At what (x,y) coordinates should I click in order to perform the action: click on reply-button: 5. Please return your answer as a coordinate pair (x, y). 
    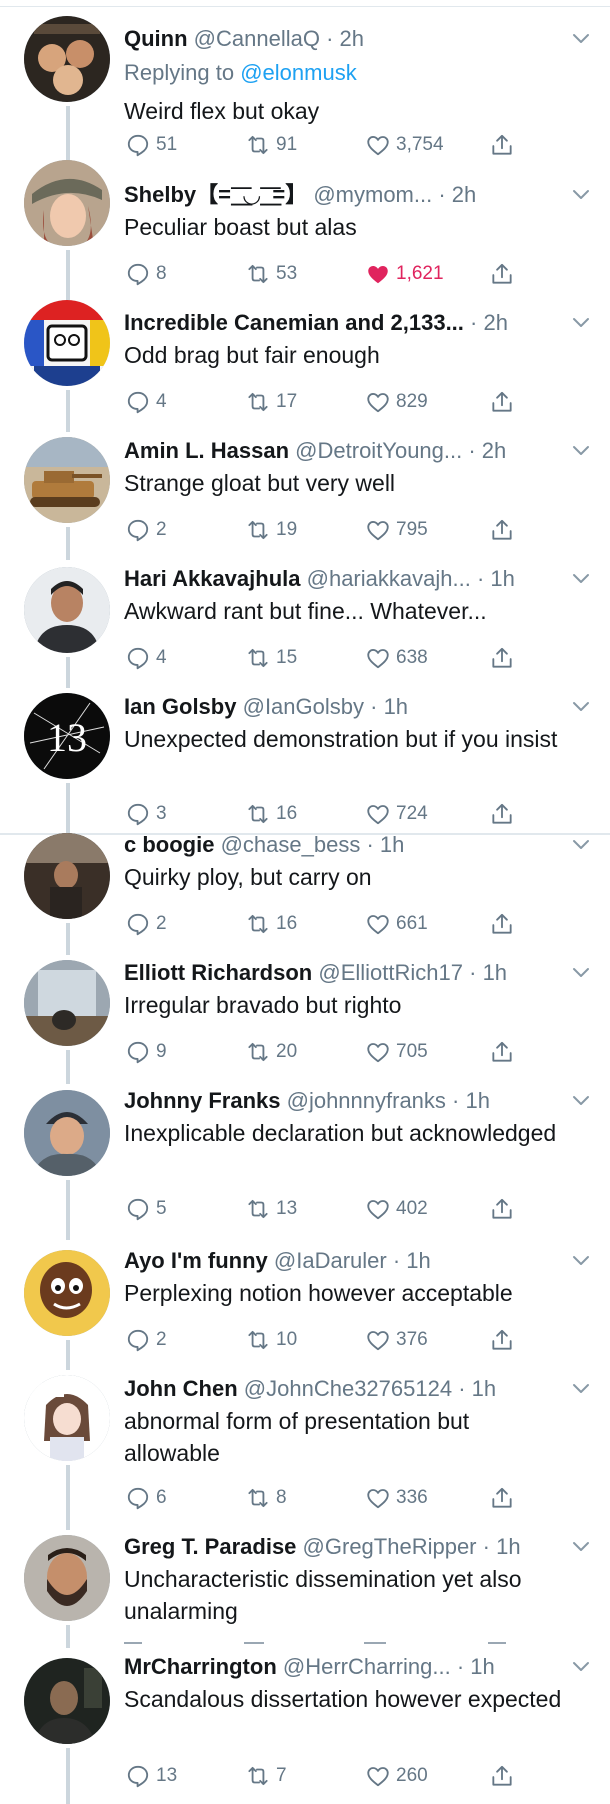
    Looking at the image, I should click on (145, 1209).